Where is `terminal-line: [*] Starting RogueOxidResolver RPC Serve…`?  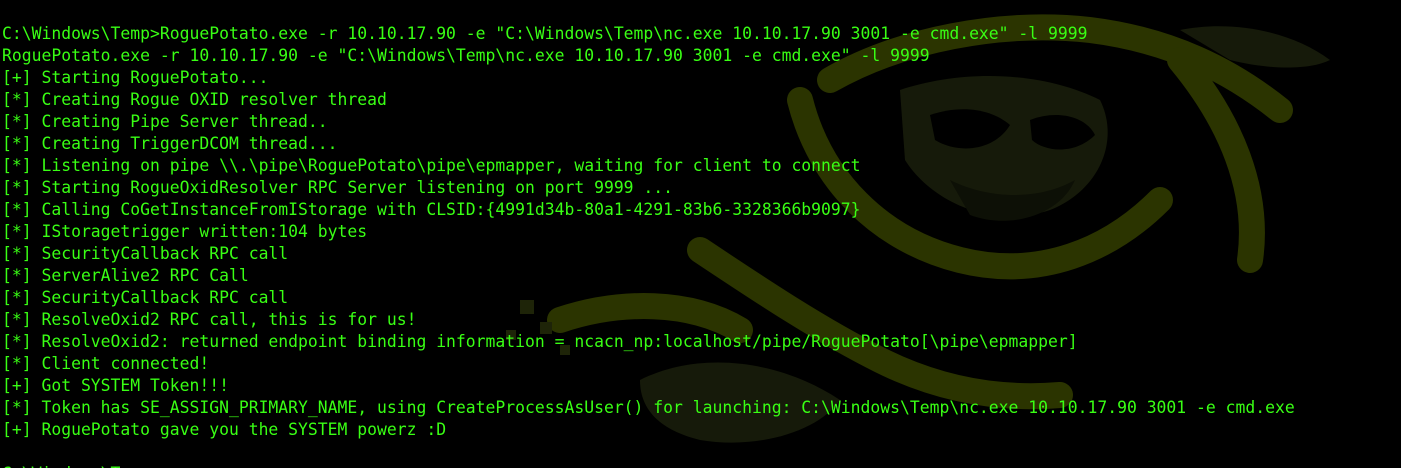
terminal-line: [*] Starting RogueOxidResolver RPC Serve… is located at coordinates (338, 187).